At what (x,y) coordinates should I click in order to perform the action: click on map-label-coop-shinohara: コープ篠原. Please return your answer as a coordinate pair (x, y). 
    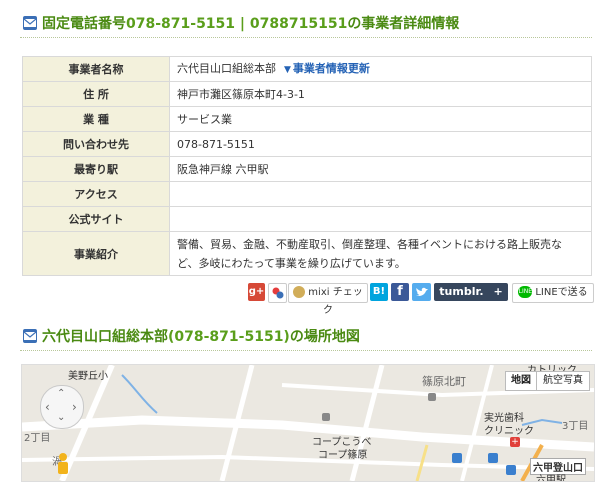
    Looking at the image, I should click on (343, 455).